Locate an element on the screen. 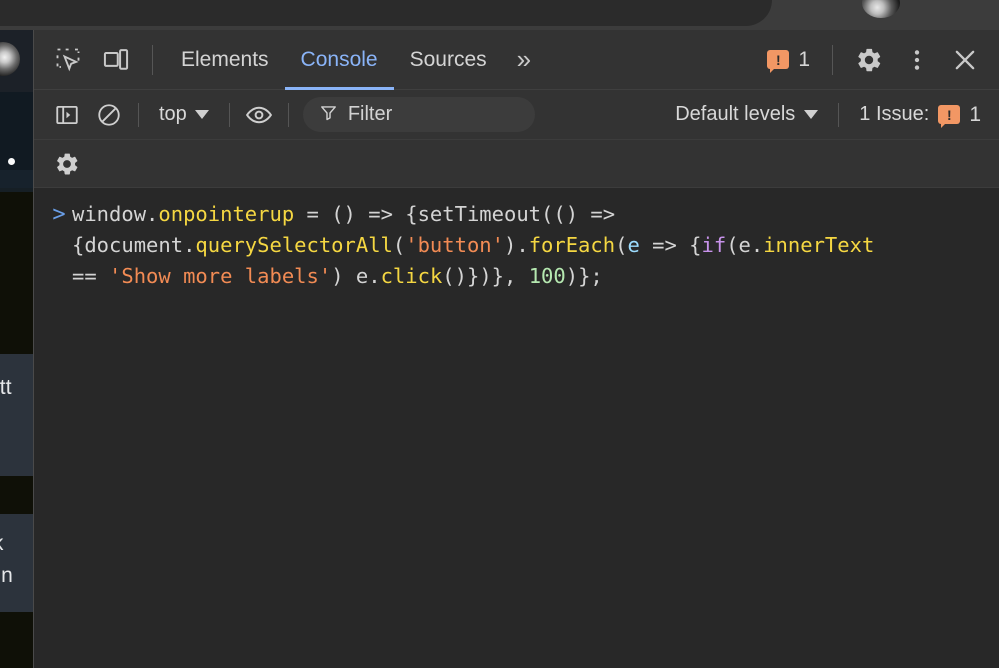 This screenshot has width=999, height=668. chevron-down-icon is located at coordinates (201, 114).